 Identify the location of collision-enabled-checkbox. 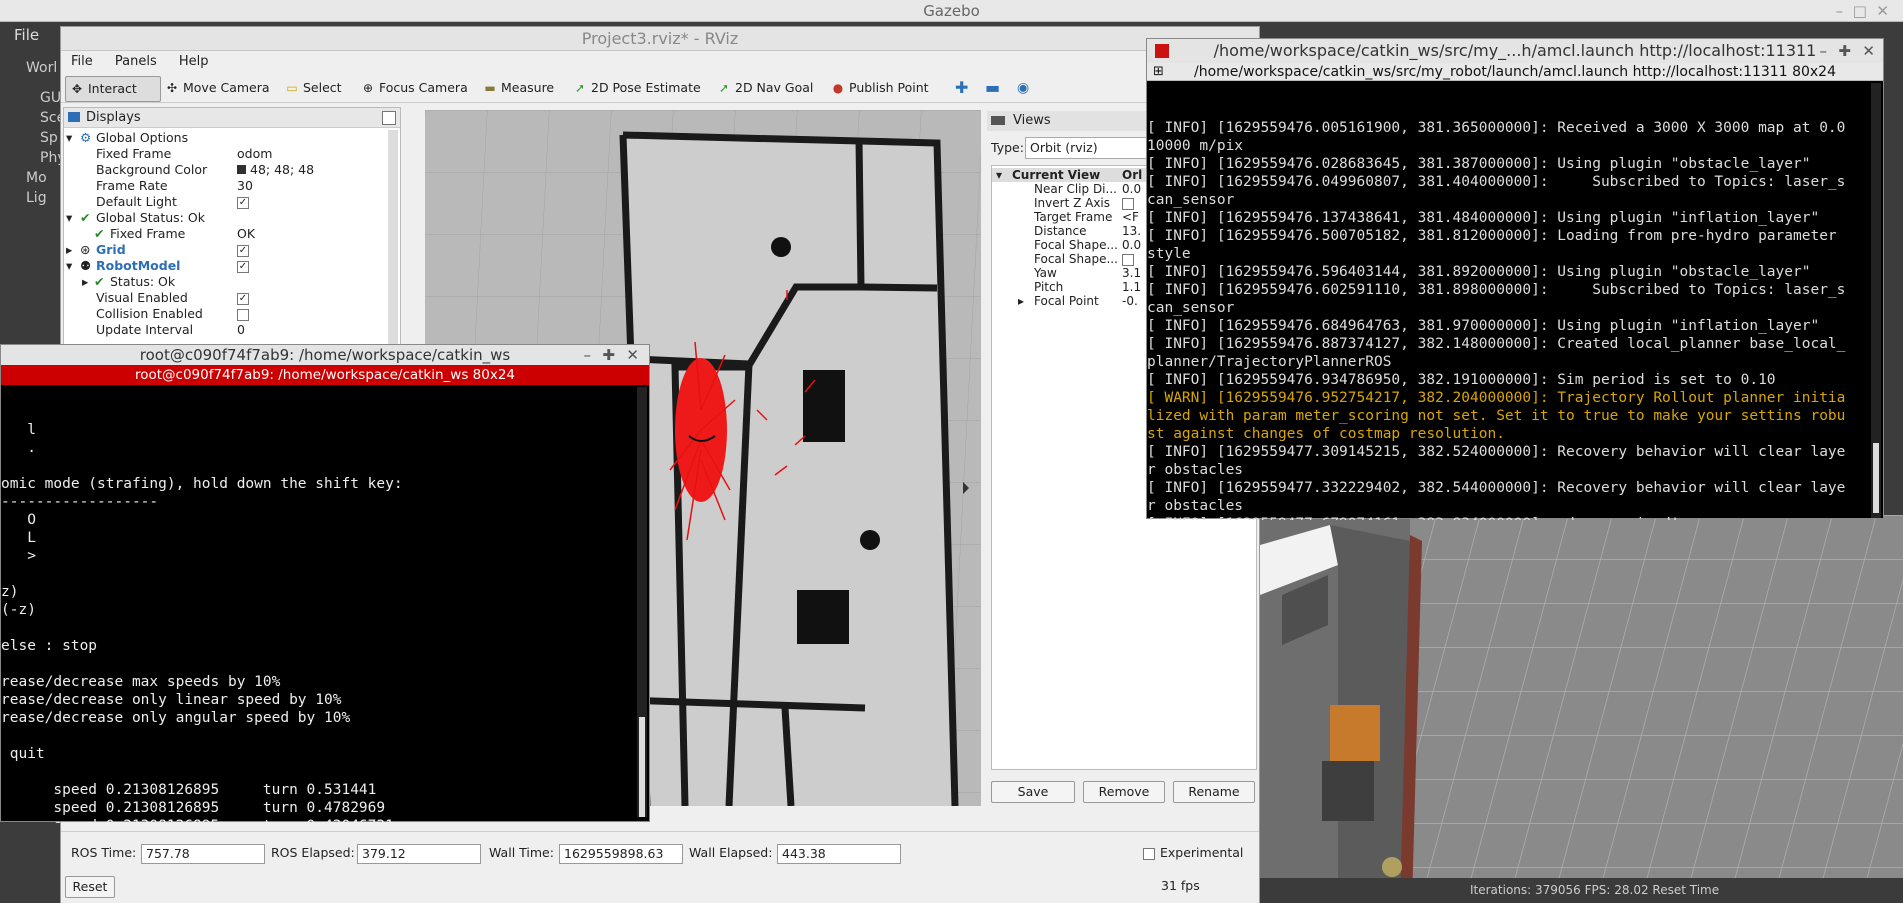
(243, 314).